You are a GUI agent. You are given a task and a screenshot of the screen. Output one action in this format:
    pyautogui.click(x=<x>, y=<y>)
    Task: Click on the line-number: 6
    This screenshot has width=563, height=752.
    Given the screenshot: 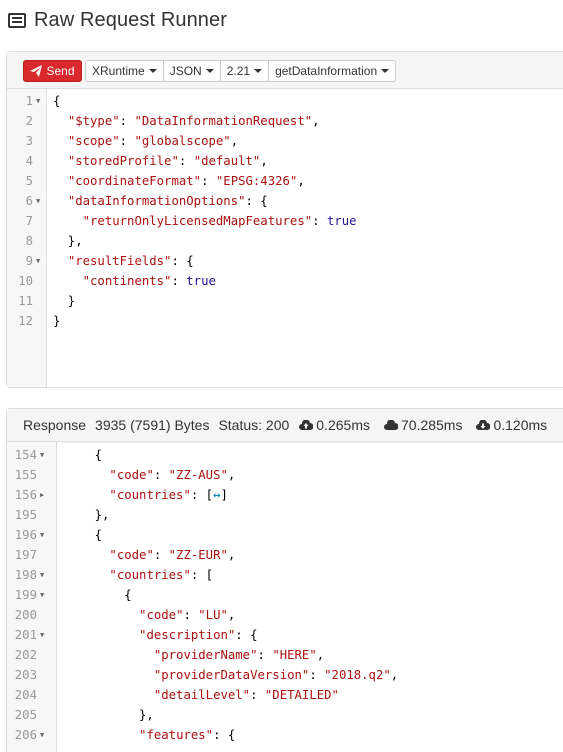 What is the action you would take?
    pyautogui.click(x=29, y=201)
    